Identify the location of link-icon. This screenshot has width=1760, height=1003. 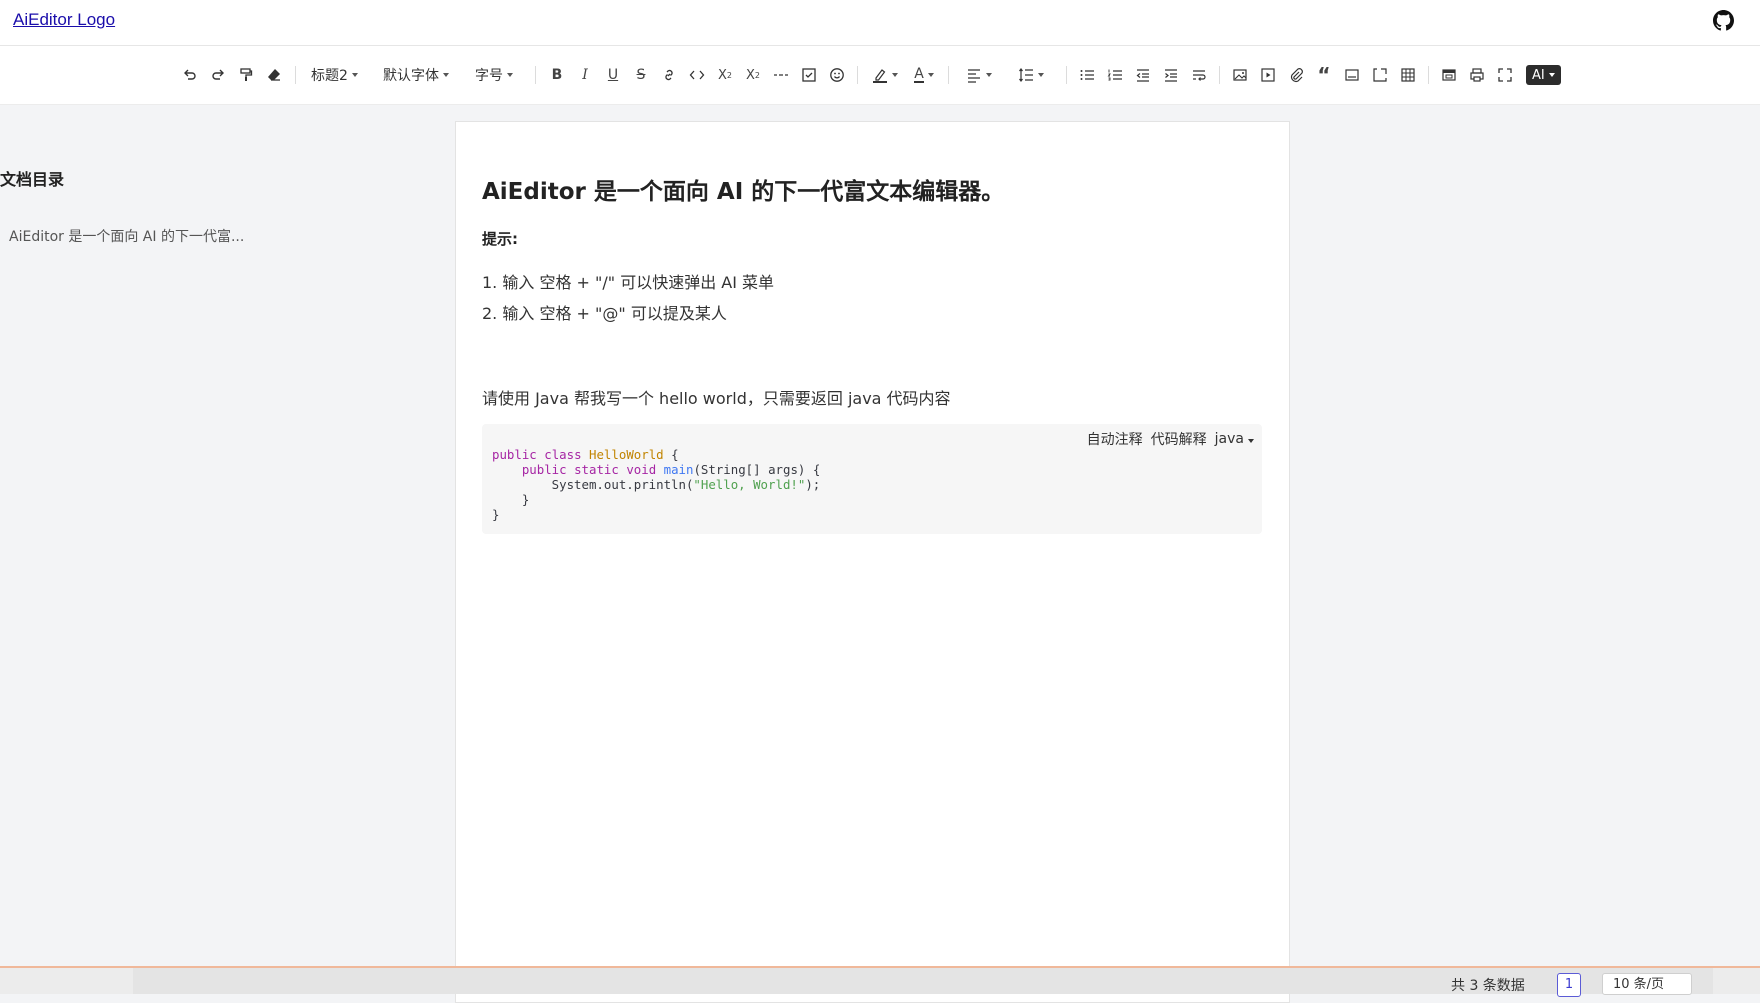
(669, 75).